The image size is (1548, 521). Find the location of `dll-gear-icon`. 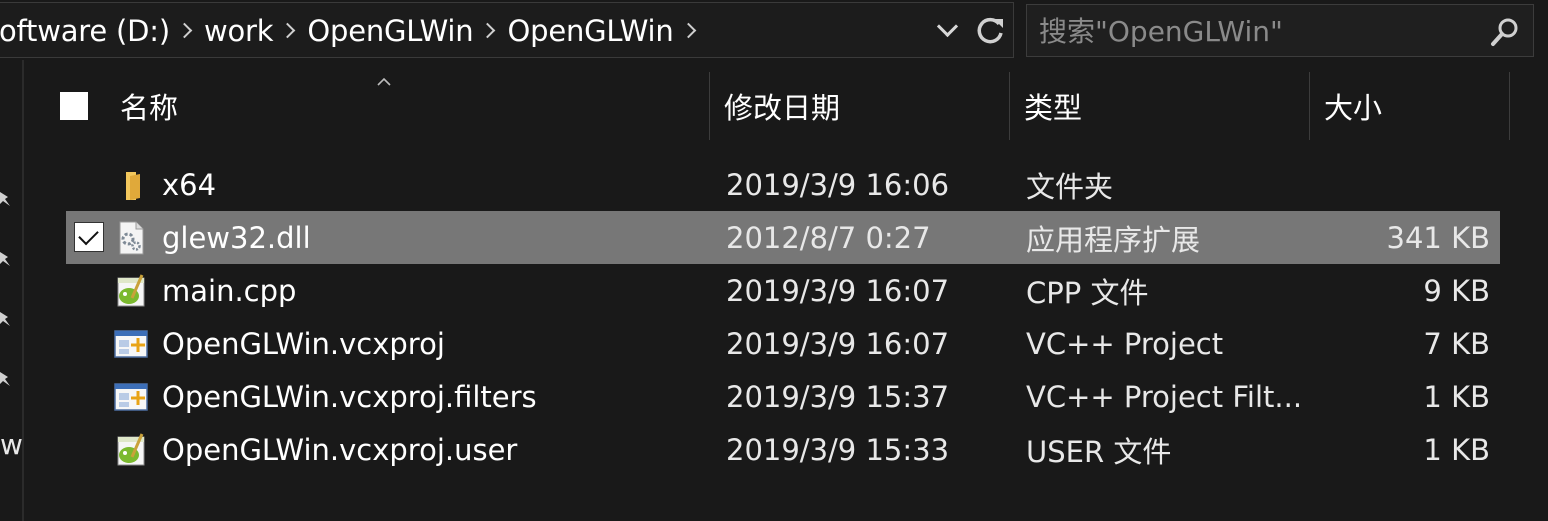

dll-gear-icon is located at coordinates (131, 238).